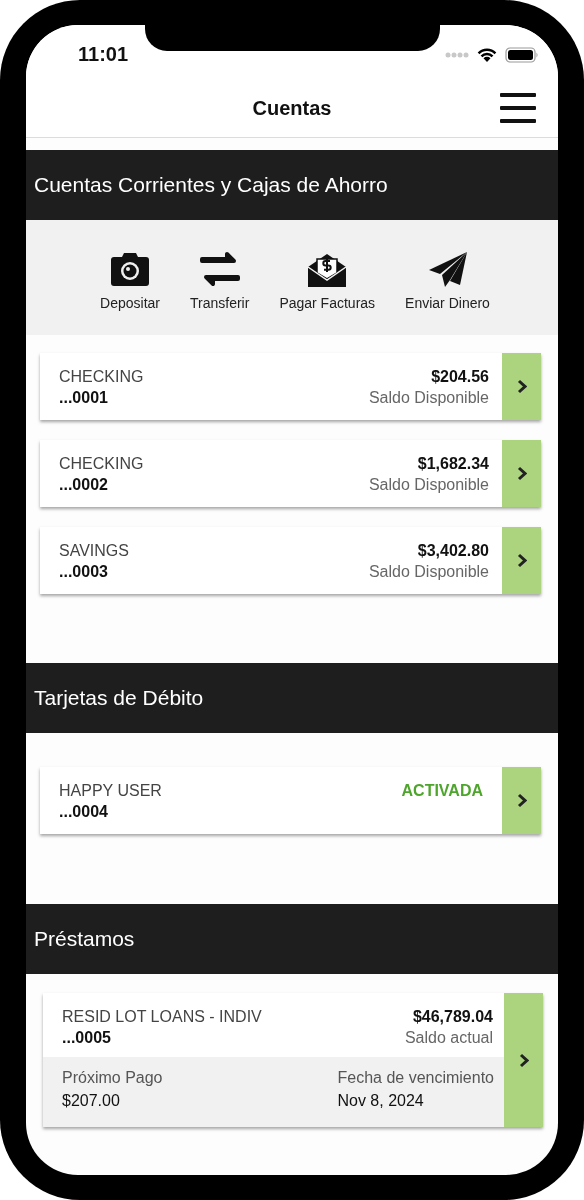  Describe the element at coordinates (130, 269) in the screenshot. I see `camera-icon` at that location.